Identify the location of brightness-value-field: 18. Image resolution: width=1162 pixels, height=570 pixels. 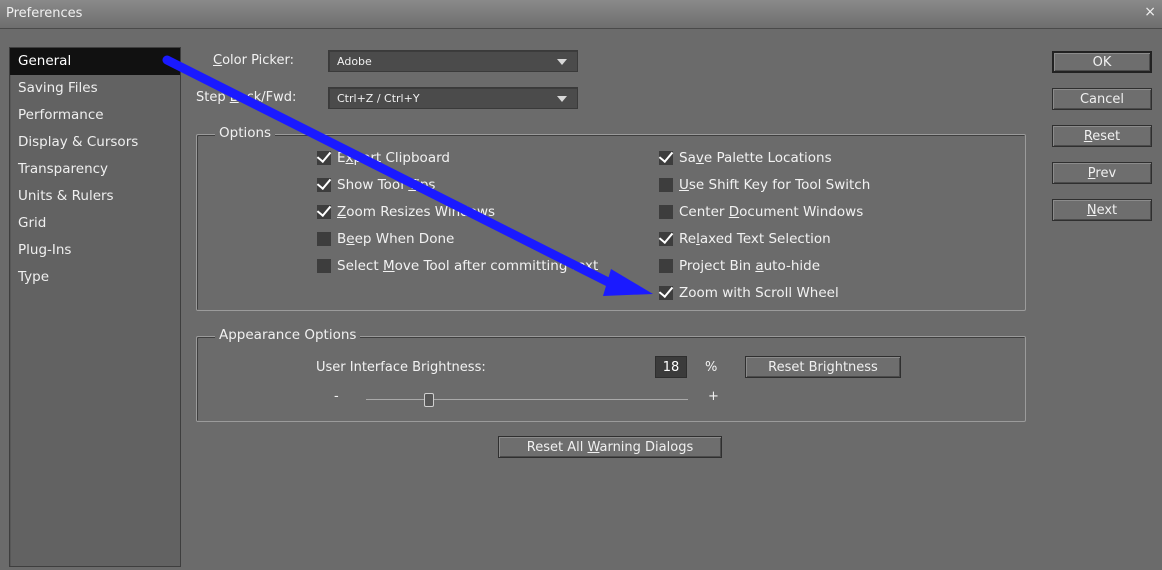
(671, 367).